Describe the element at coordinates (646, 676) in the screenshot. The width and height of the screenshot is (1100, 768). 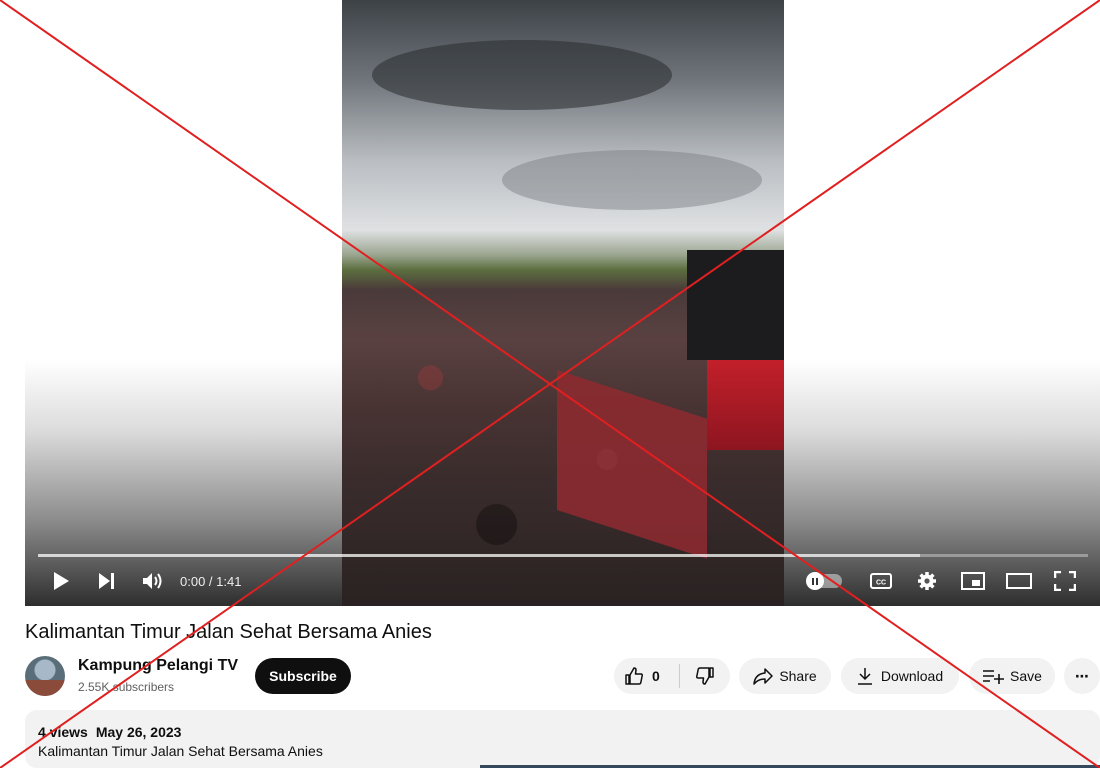
I see `like-button: 0` at that location.